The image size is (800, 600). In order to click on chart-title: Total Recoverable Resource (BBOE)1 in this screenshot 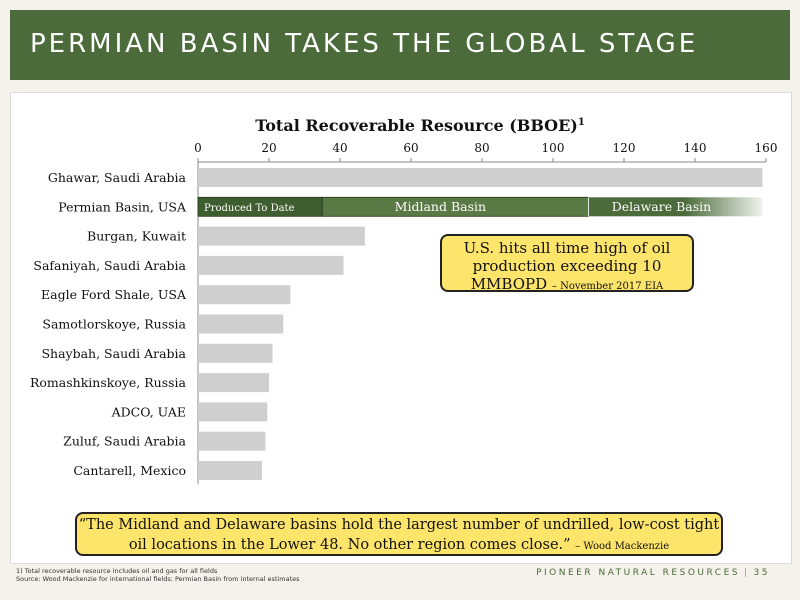, I will do `click(420, 125)`.